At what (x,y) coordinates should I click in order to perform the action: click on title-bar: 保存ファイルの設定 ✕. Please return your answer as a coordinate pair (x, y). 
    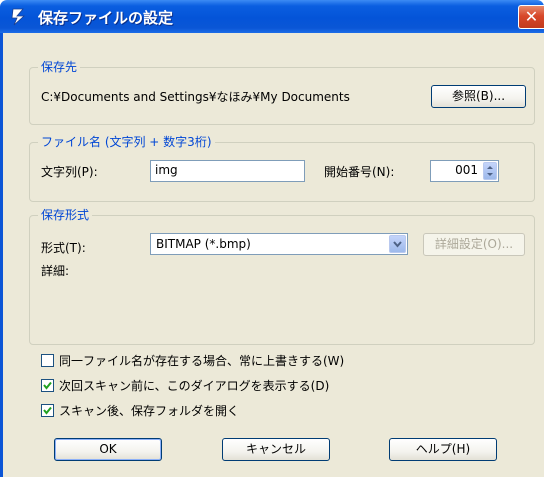
    Looking at the image, I should click on (272, 16).